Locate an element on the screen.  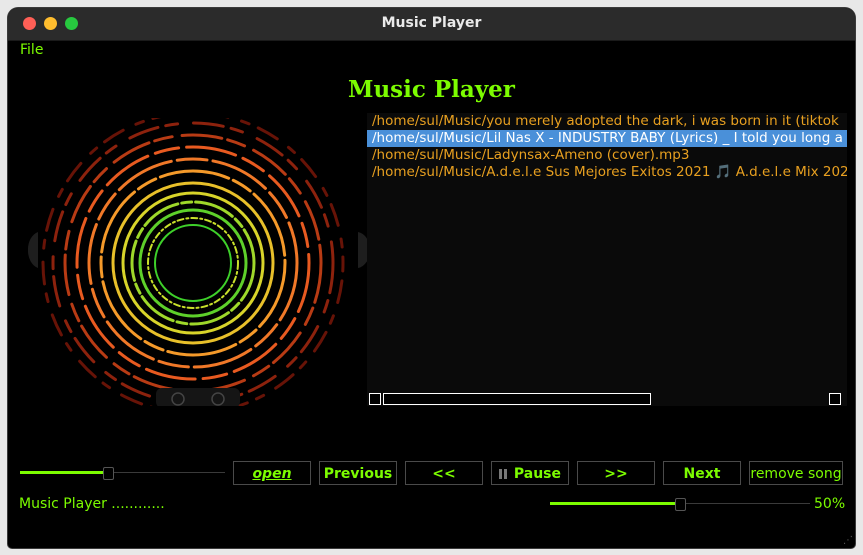
title-bar: Music Player is located at coordinates (431, 24).